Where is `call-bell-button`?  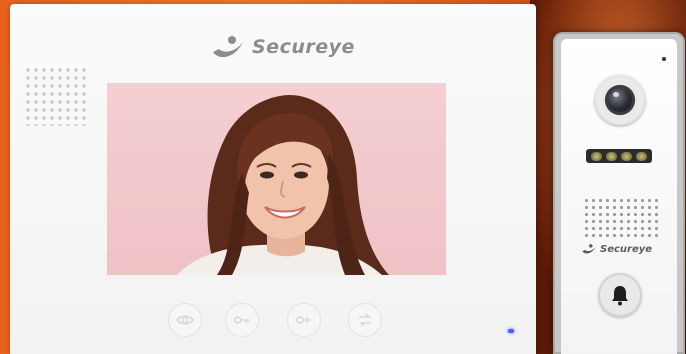 call-bell-button is located at coordinates (620, 295).